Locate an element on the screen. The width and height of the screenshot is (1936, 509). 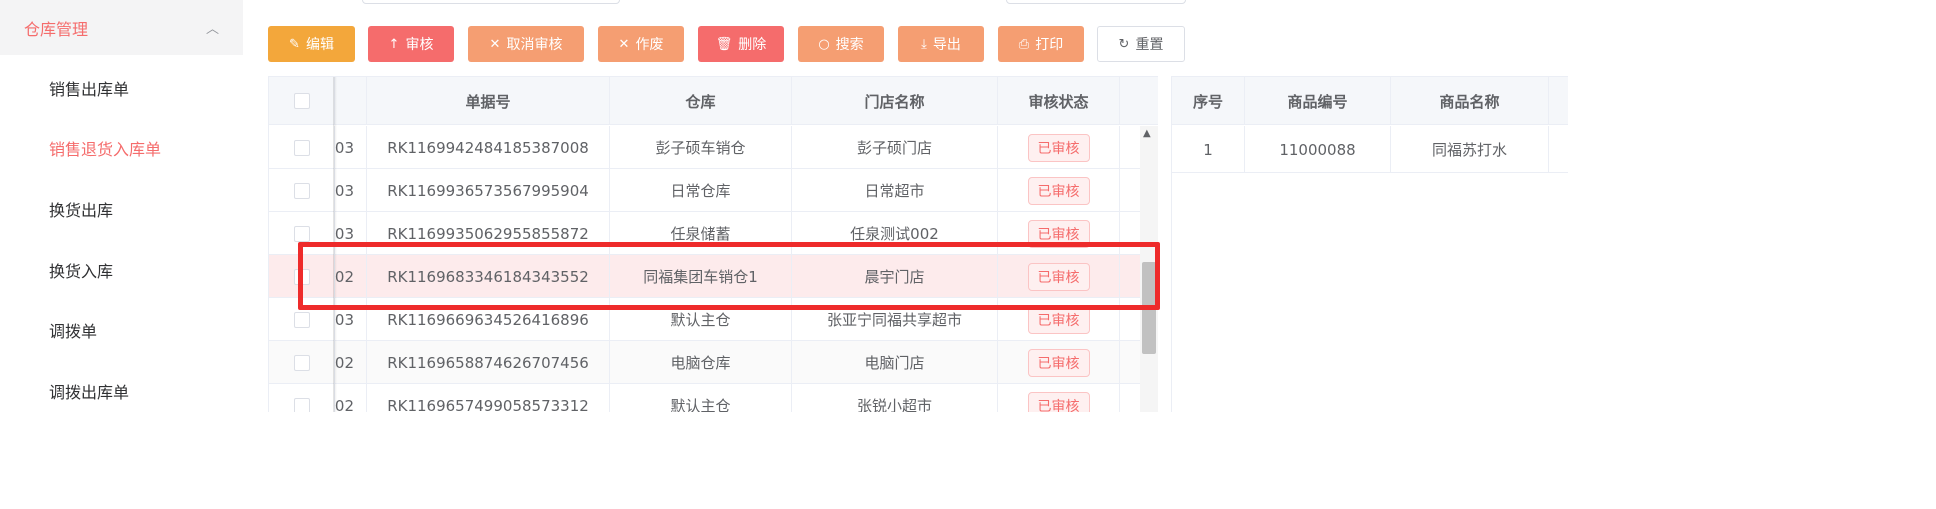
cancel-audit-button: ✕ 取消审核 is located at coordinates (526, 44).